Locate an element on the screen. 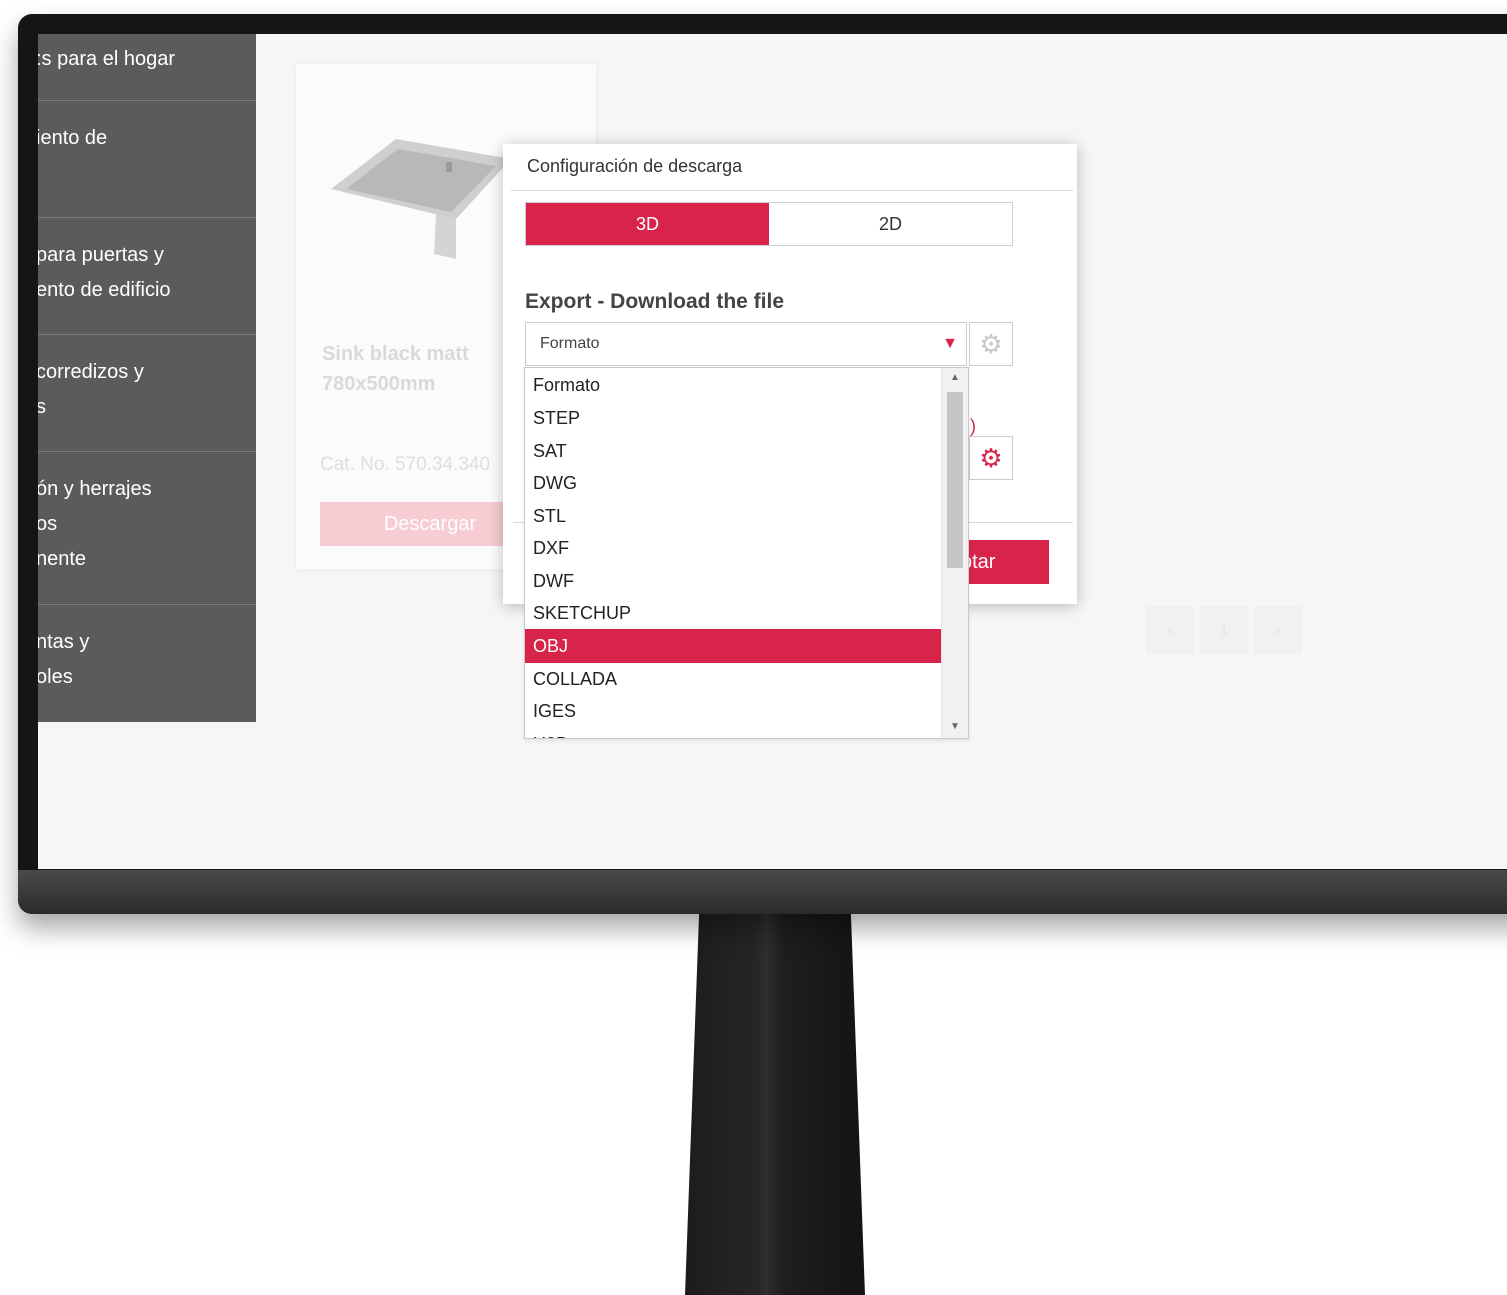  dimension-tabs: 3D 2D is located at coordinates (769, 224).